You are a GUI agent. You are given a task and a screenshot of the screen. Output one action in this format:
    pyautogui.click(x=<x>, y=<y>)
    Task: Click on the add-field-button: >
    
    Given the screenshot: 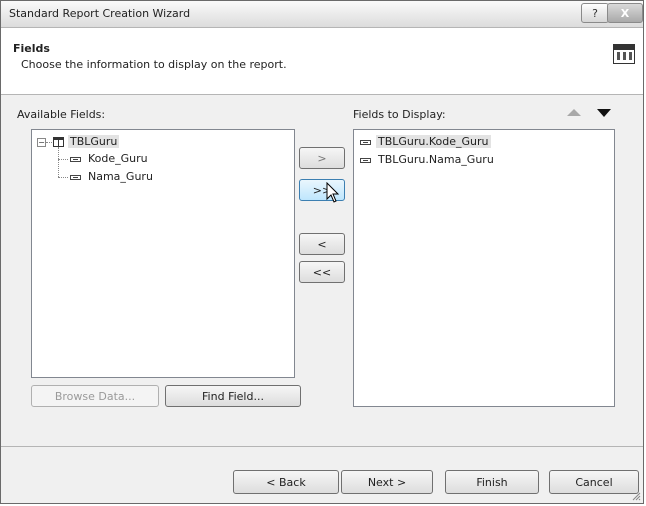 What is the action you would take?
    pyautogui.click(x=322, y=158)
    